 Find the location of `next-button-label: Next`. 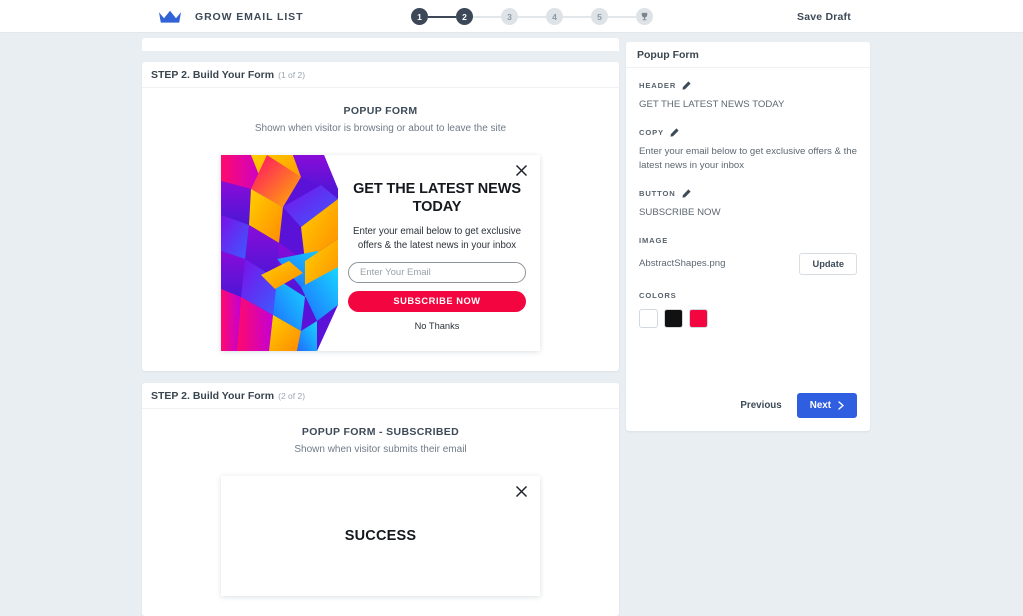

next-button-label: Next is located at coordinates (820, 405).